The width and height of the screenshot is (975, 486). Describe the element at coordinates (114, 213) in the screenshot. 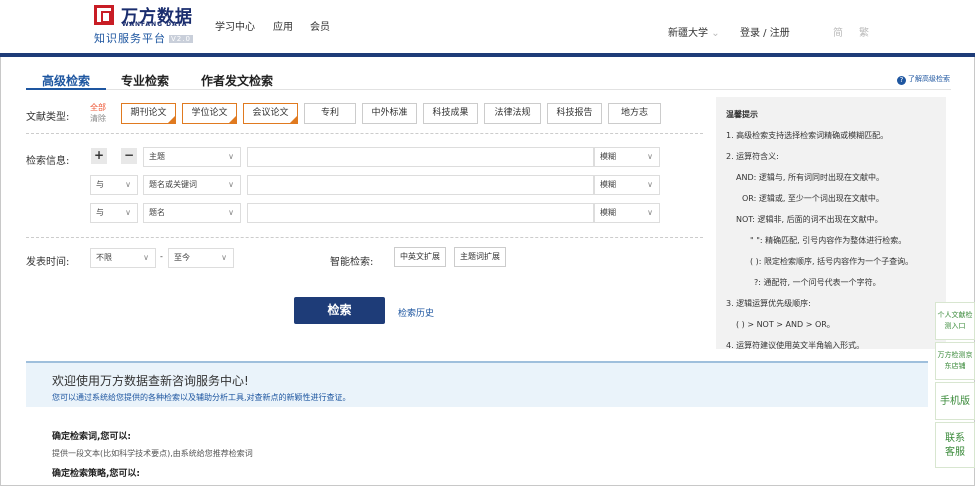

I see `logic-select-3: 与 ∨` at that location.